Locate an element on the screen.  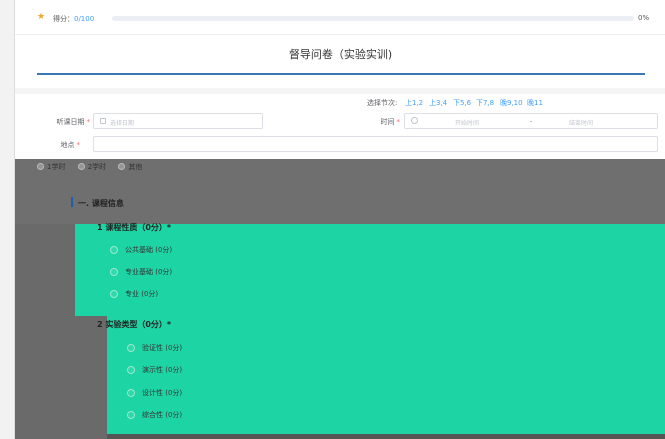
session-link-3: 下5,6 is located at coordinates (462, 103).